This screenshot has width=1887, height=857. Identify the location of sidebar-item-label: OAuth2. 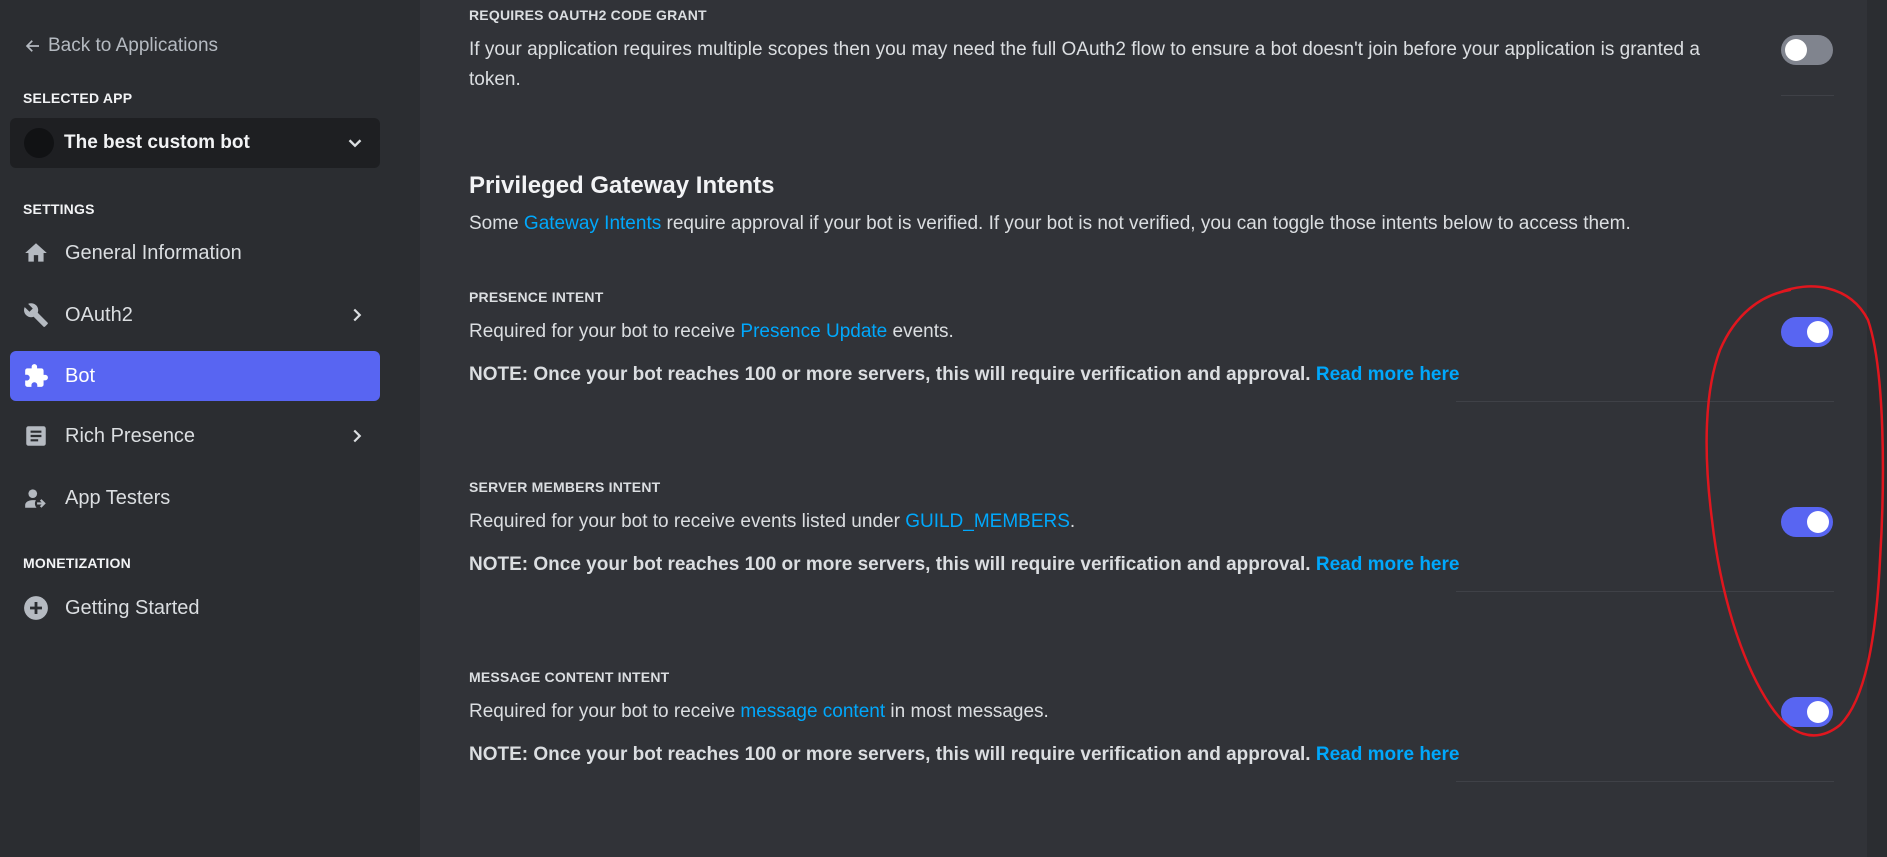
(99, 314).